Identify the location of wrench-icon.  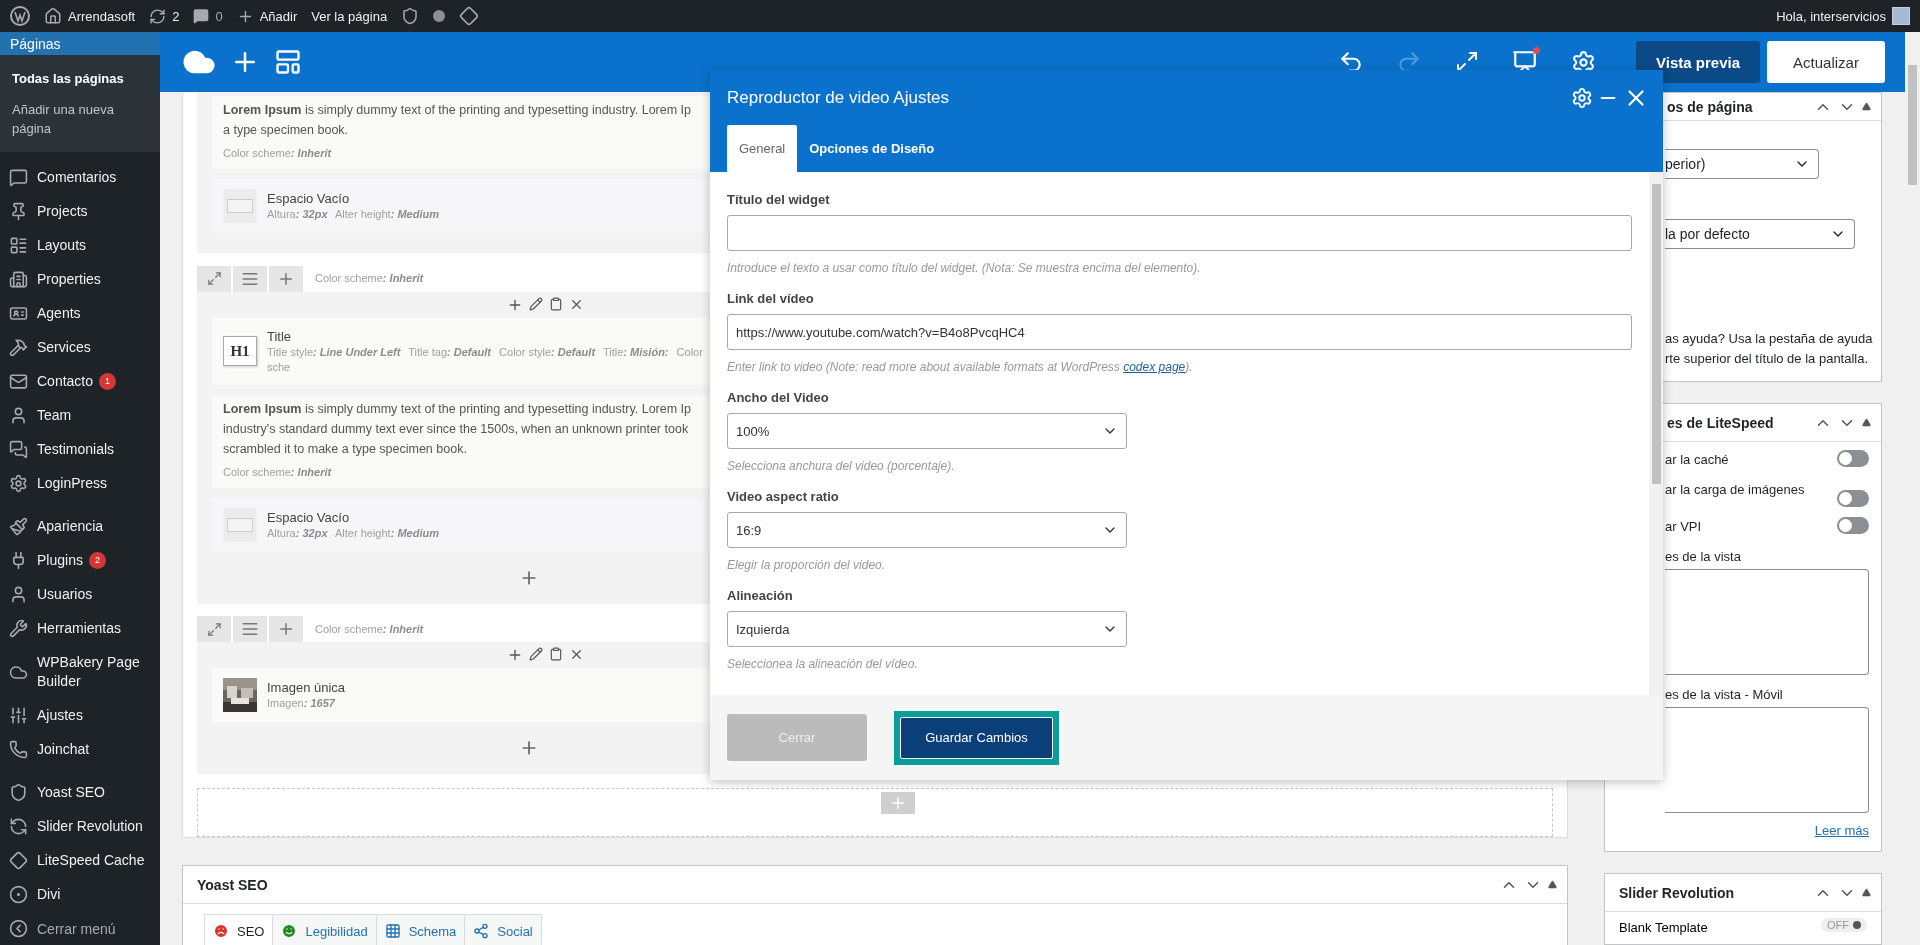
(18, 628).